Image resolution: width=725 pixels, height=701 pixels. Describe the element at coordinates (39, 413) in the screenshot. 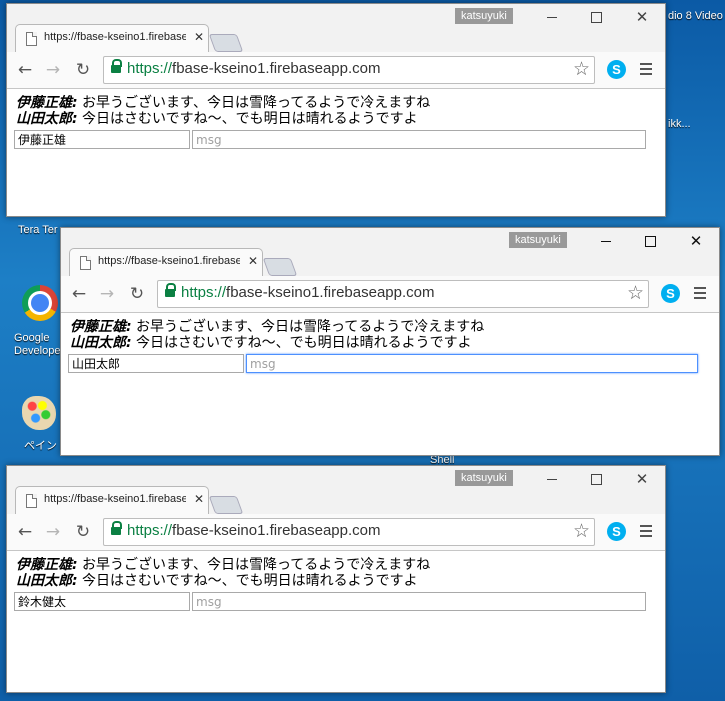

I see `paint-icon` at that location.